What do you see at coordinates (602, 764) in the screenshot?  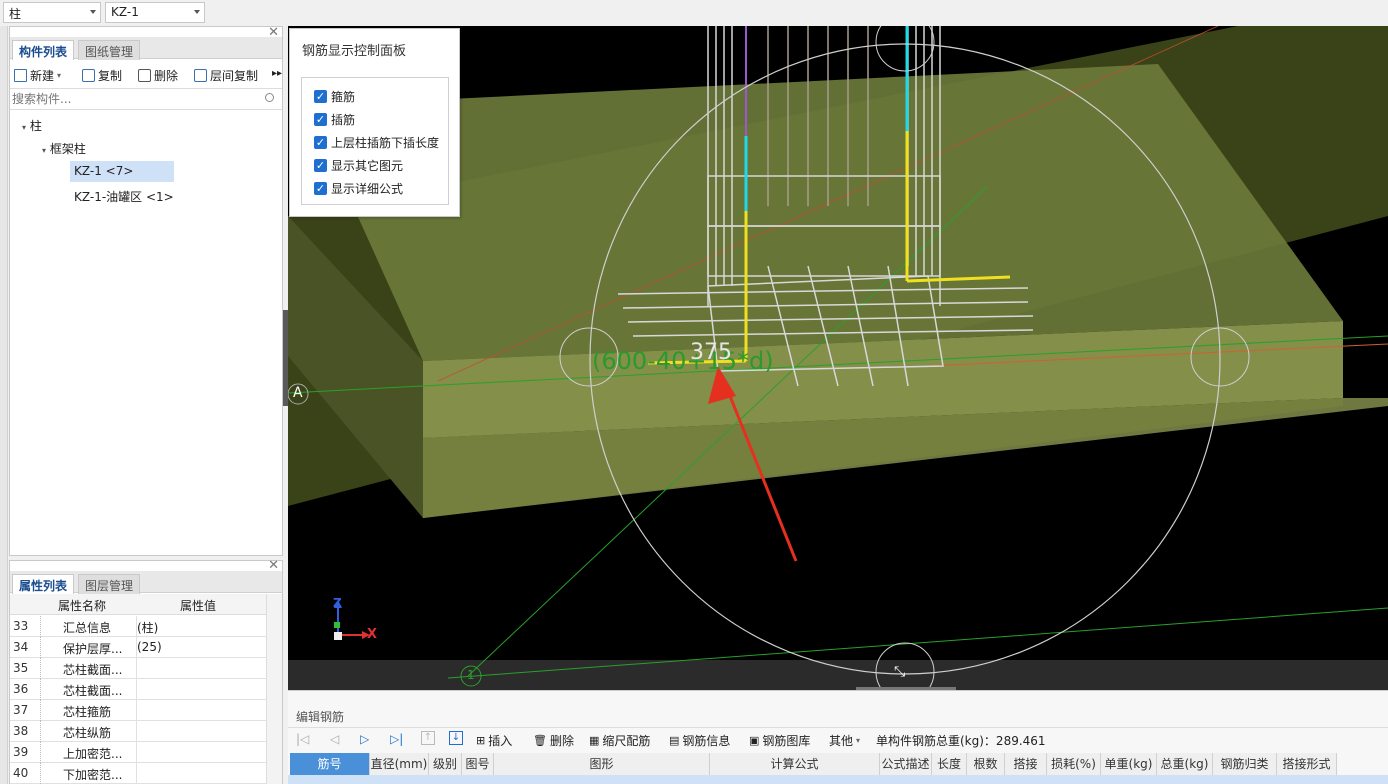 I see `column-header: 图形` at bounding box center [602, 764].